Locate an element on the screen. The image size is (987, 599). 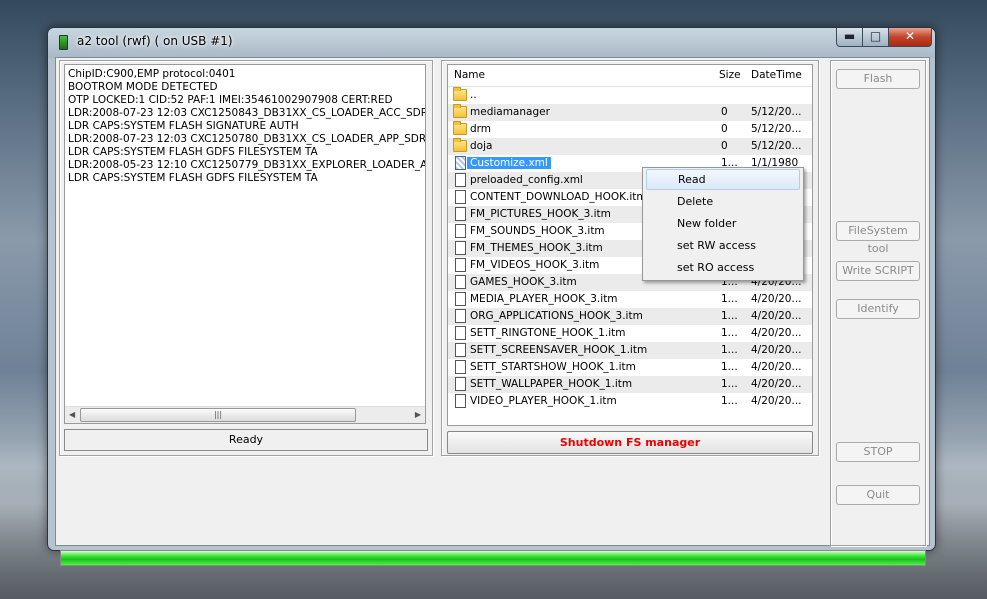
minimize-button: ▬ is located at coordinates (849, 37).